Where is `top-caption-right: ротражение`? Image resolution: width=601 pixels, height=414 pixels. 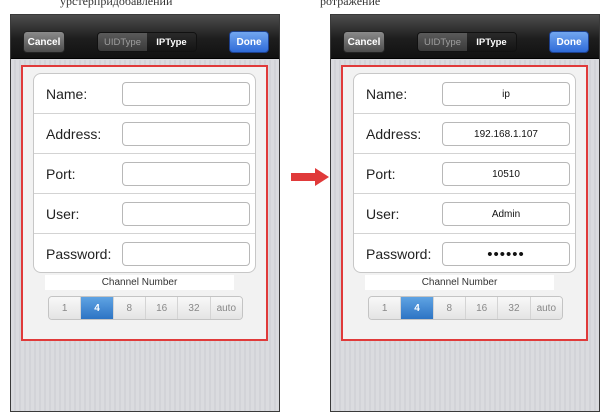
top-caption-right: ротражение is located at coordinates (350, 4).